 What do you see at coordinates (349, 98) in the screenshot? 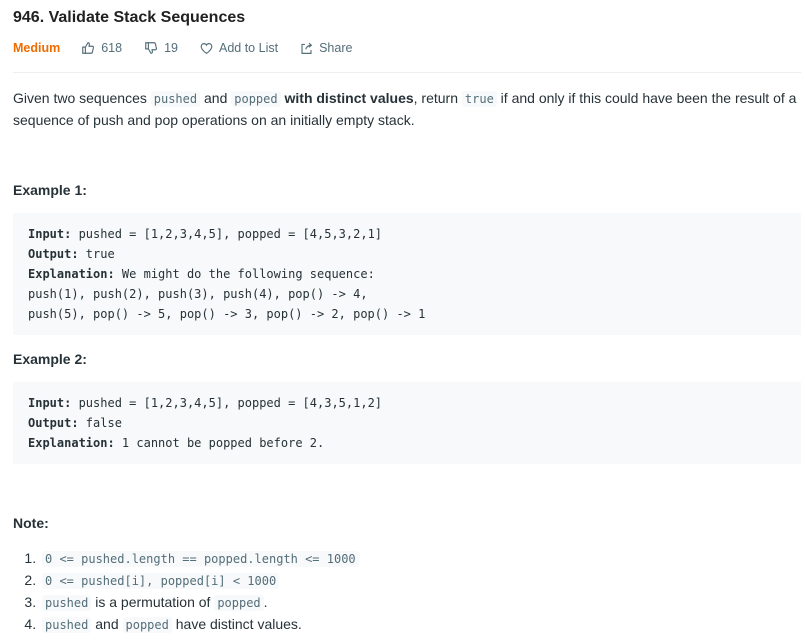
I see `desc-bold: with distinct values` at bounding box center [349, 98].